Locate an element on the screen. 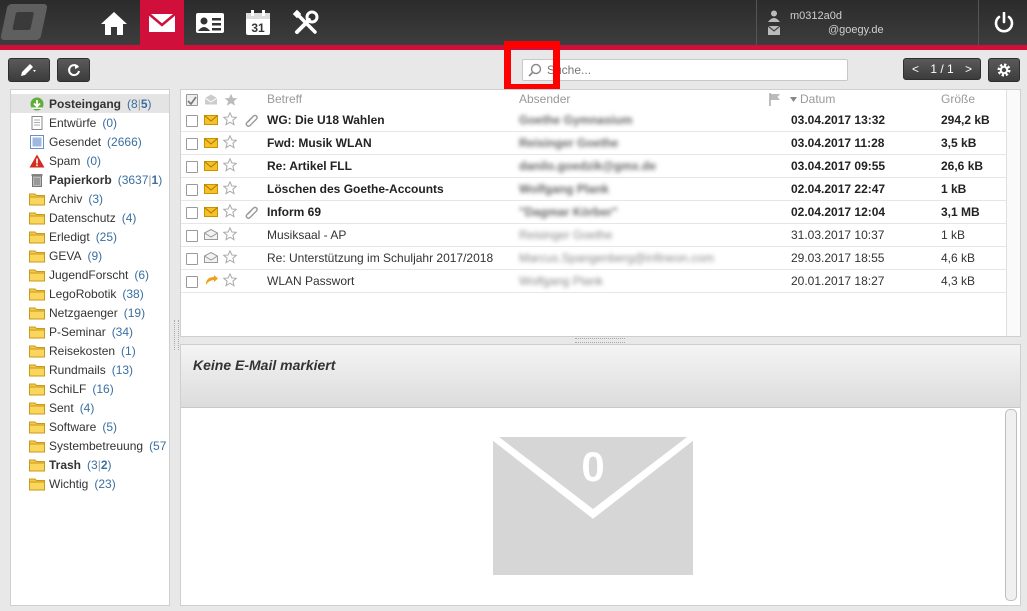  folder-item-rundmails: Rundmails (13) is located at coordinates (90, 369).